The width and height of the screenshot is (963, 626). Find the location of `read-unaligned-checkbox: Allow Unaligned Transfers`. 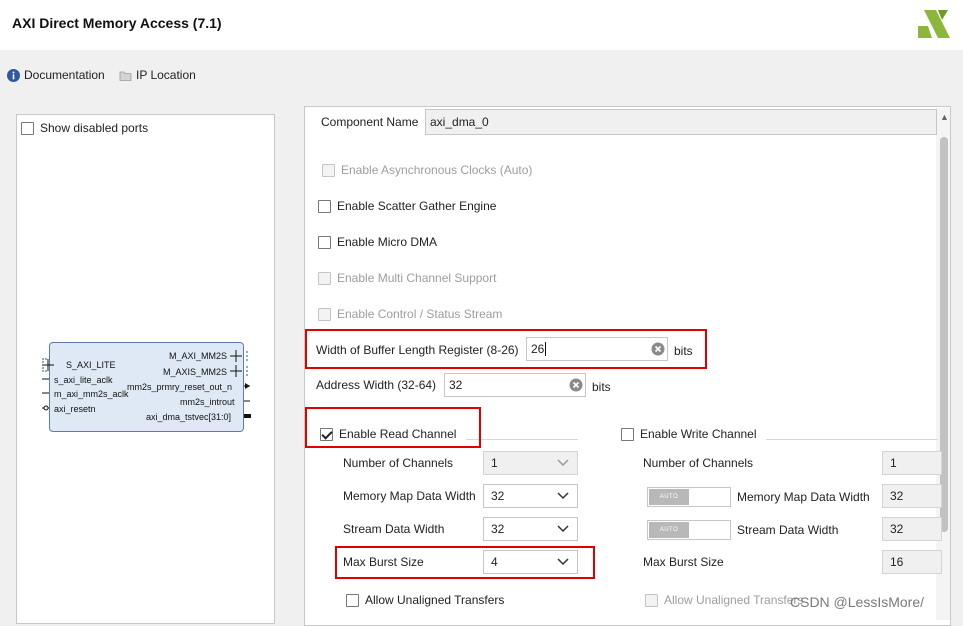

read-unaligned-checkbox: Allow Unaligned Transfers is located at coordinates (425, 600).